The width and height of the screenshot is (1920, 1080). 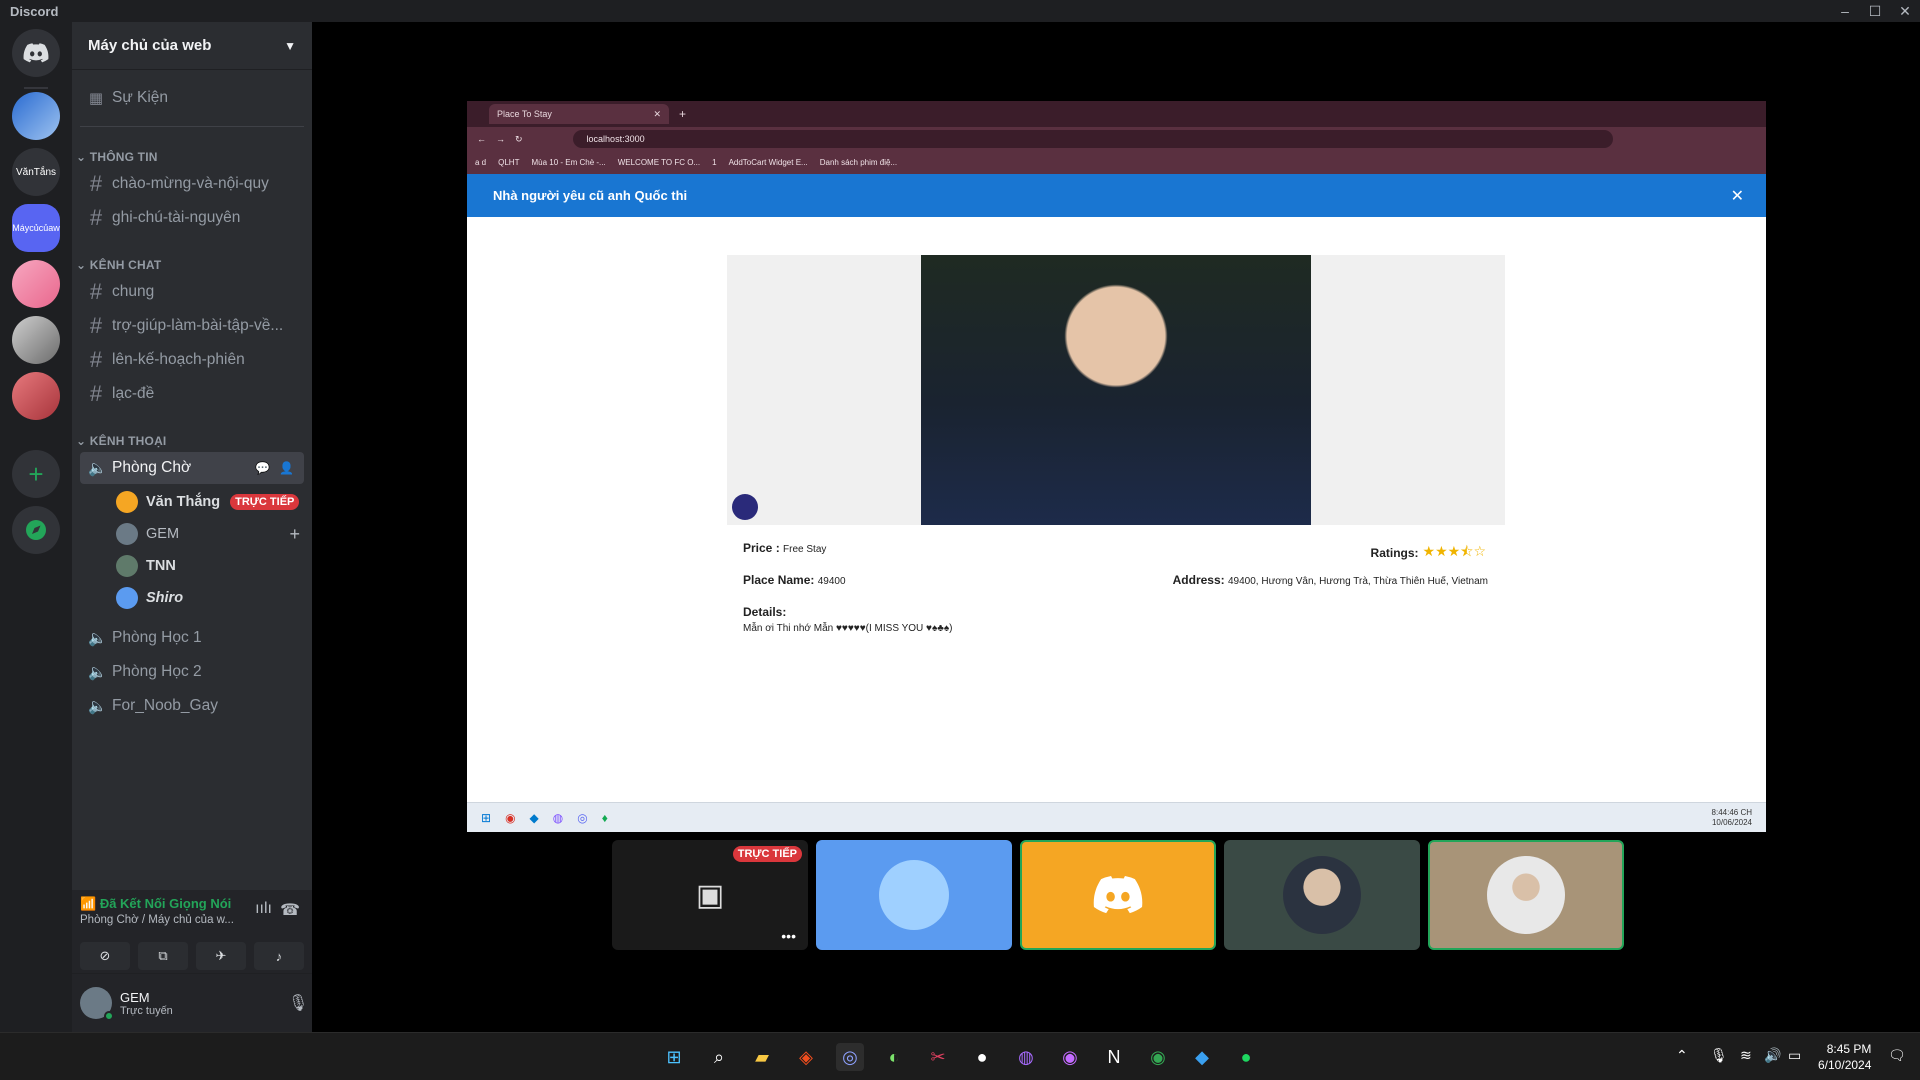 What do you see at coordinates (150, 45) in the screenshot?
I see `server-name: Máy chủ của web` at bounding box center [150, 45].